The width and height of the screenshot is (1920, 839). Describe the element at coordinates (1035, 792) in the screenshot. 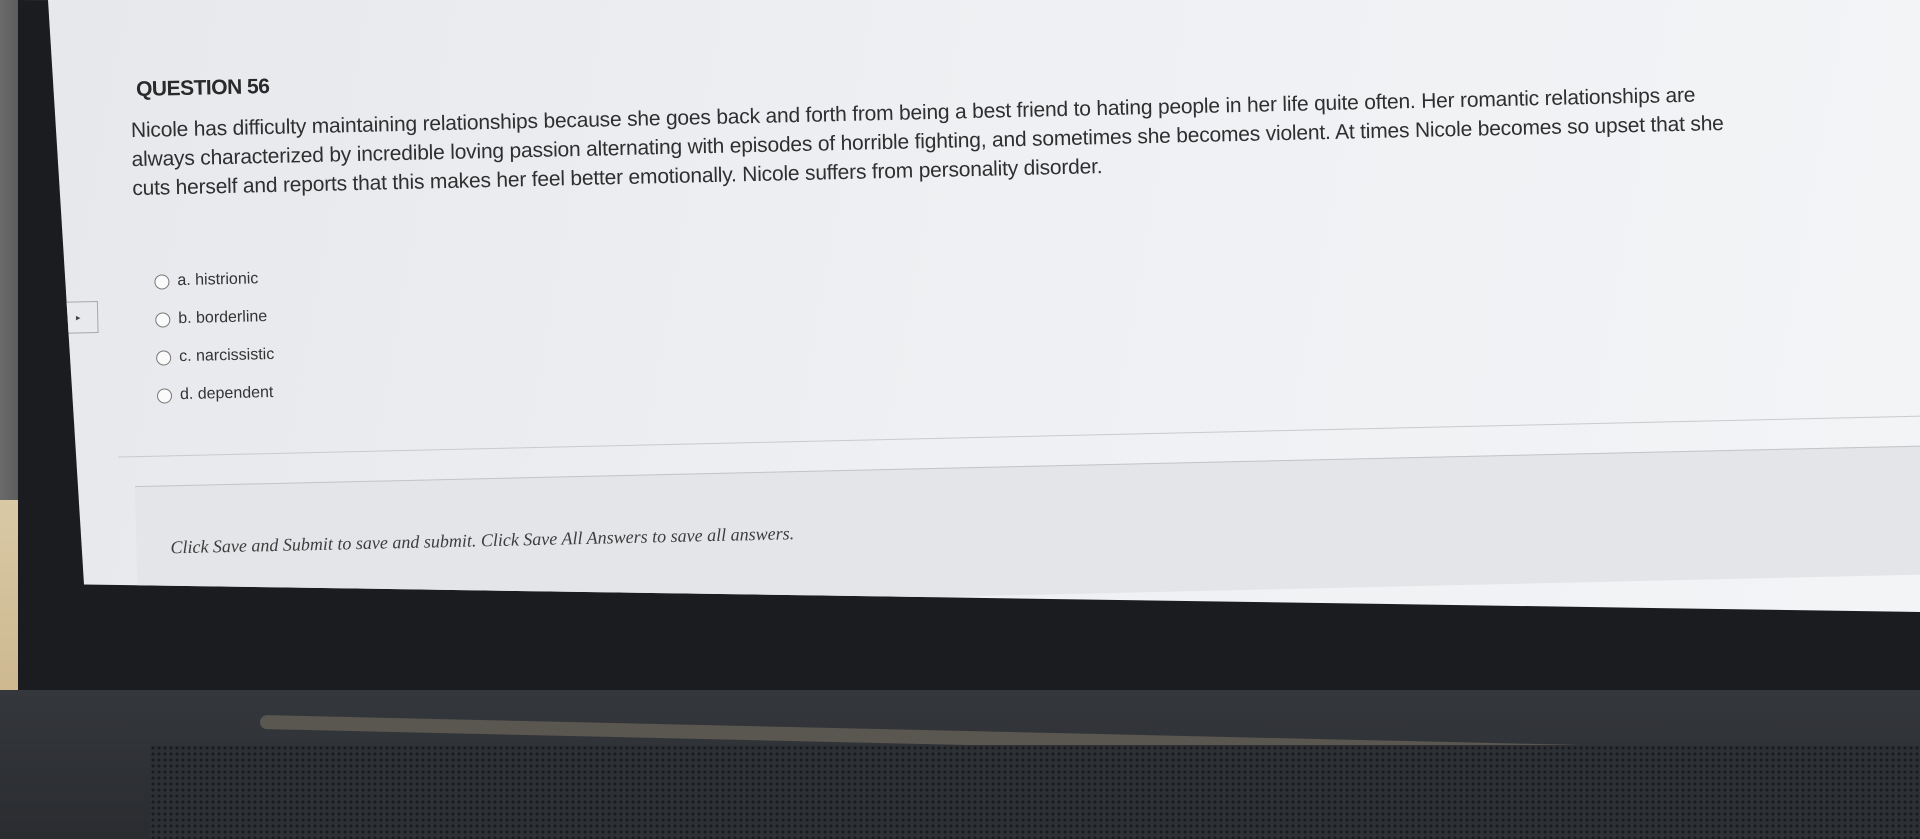

I see `speaker-grille` at that location.